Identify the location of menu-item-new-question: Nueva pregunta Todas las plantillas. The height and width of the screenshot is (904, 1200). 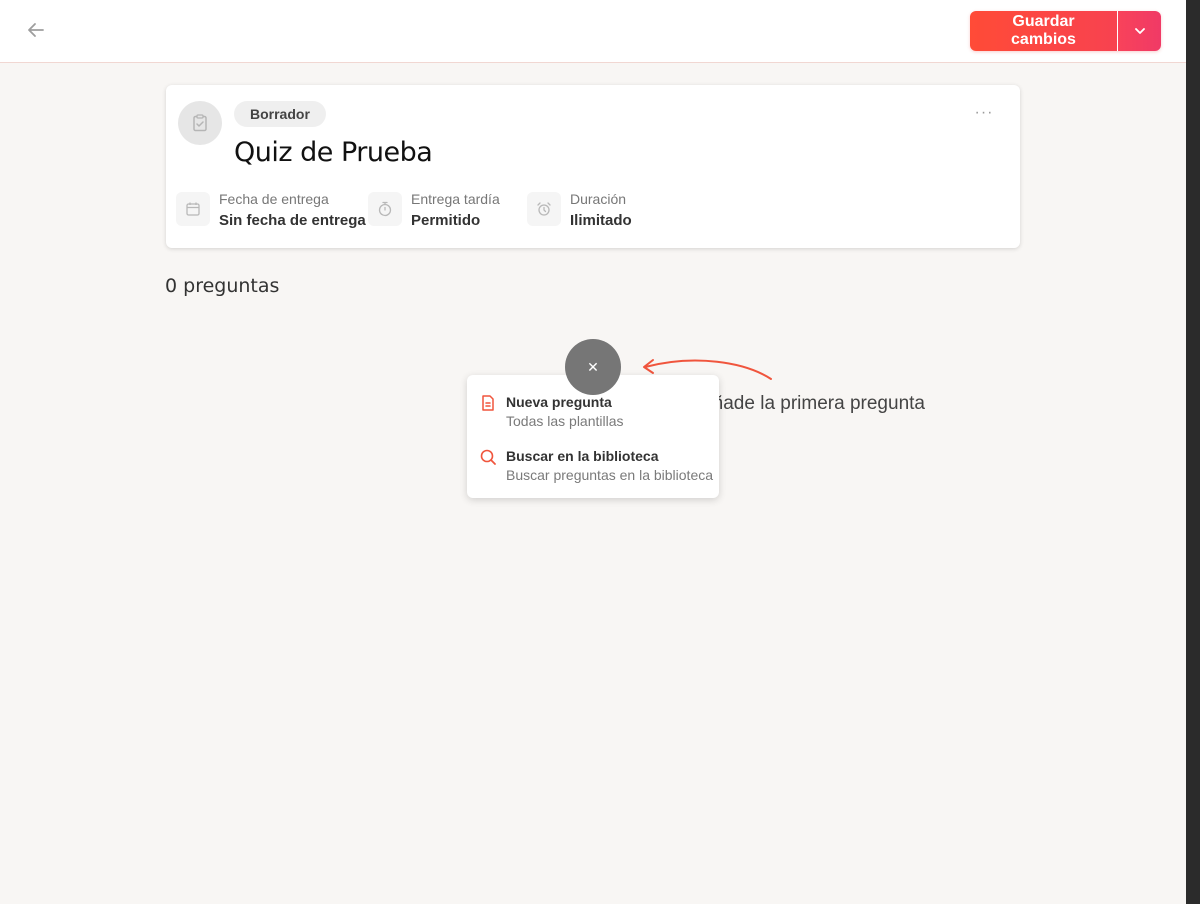
(551, 411).